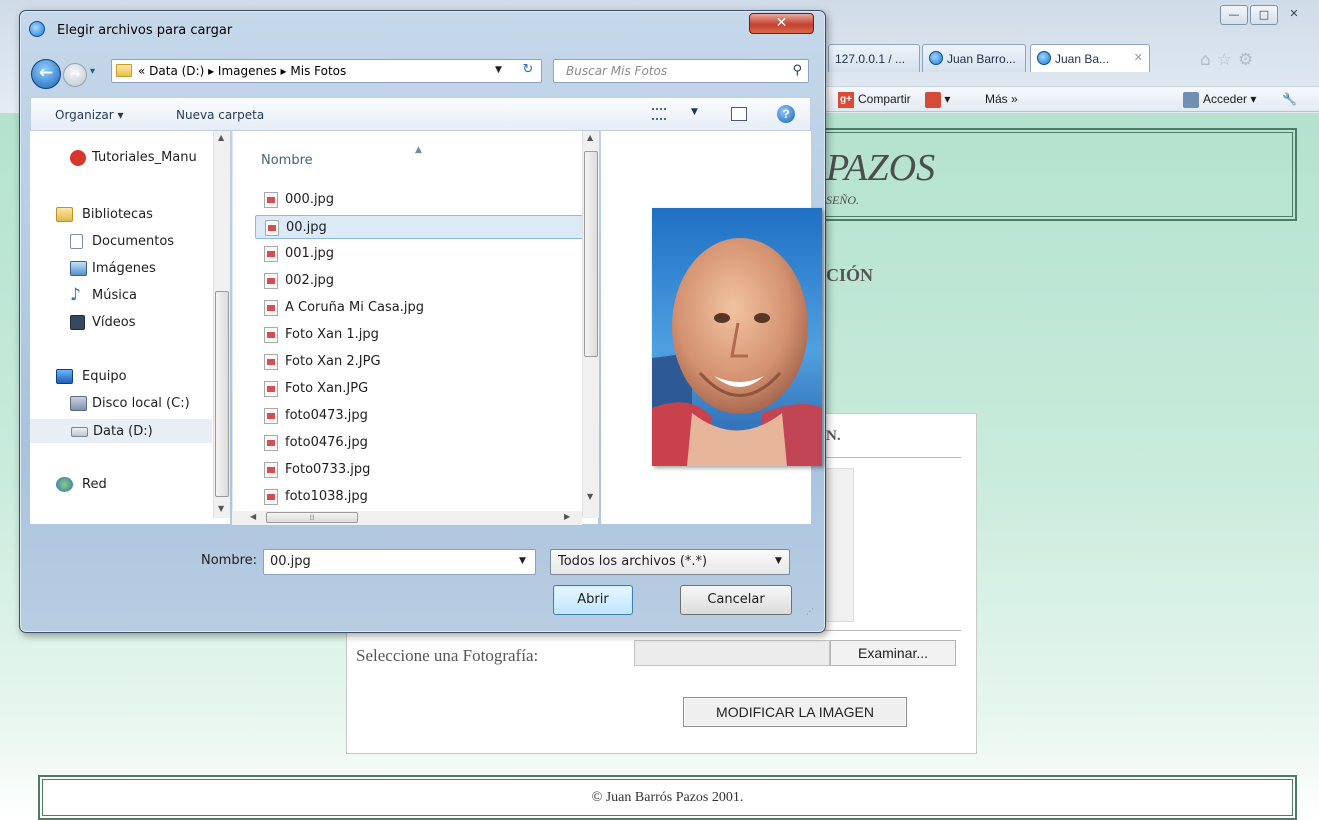 This screenshot has height=820, width=1319. Describe the element at coordinates (593, 600) in the screenshot. I see `open-button: Abrir` at that location.